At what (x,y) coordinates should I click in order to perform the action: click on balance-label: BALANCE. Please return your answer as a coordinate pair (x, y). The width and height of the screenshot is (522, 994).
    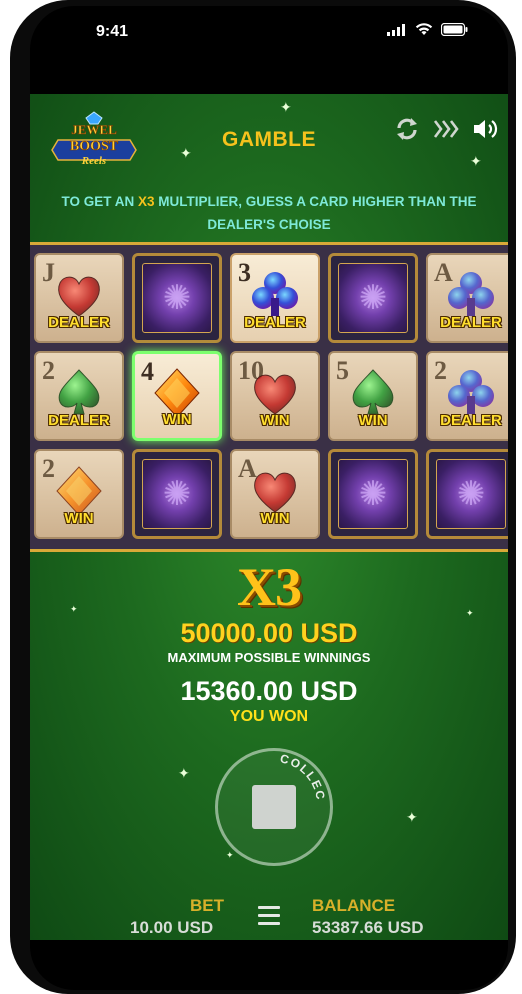
    Looking at the image, I should click on (354, 905).